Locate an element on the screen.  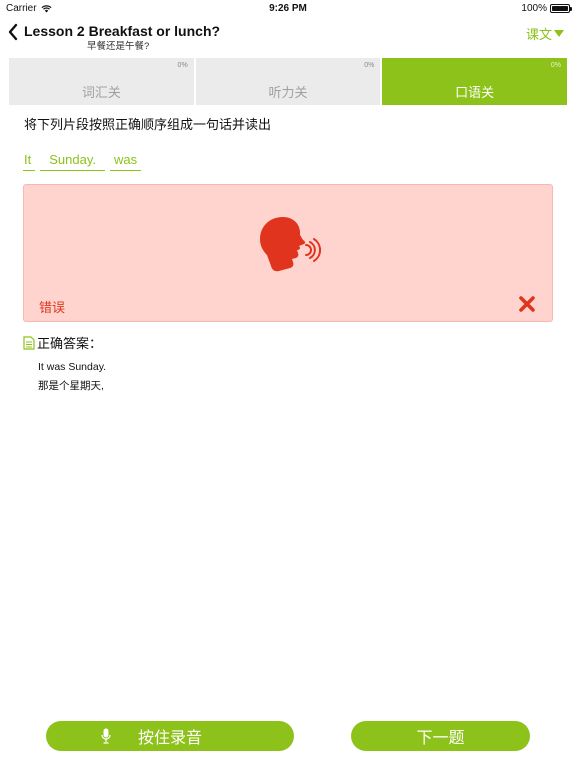
fragment-list: It Sunday. was is located at coordinates (82, 161).